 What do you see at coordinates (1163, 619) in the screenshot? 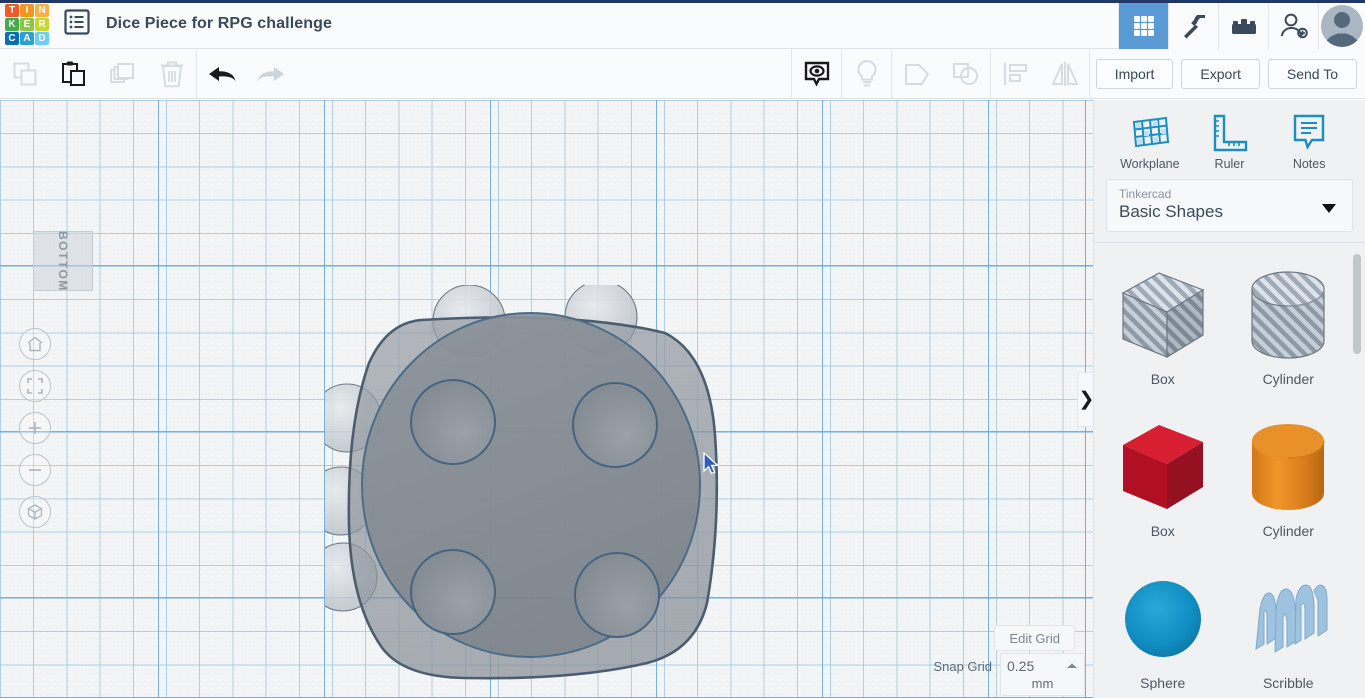
I see `shape-sphere-blue-art` at bounding box center [1163, 619].